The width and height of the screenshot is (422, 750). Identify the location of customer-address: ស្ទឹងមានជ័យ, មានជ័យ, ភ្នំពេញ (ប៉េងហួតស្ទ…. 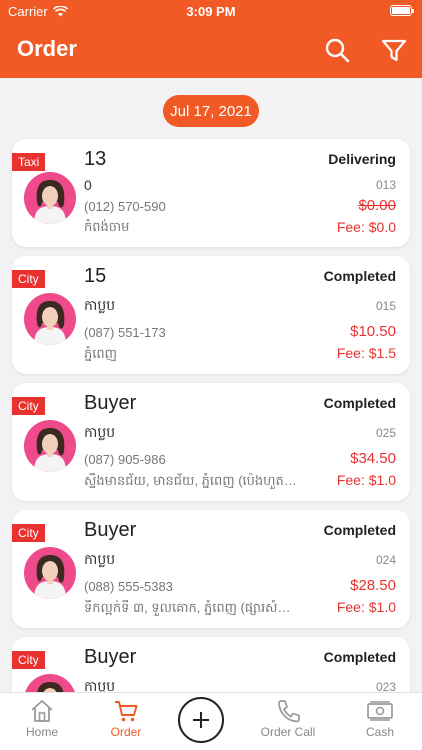
(193, 480).